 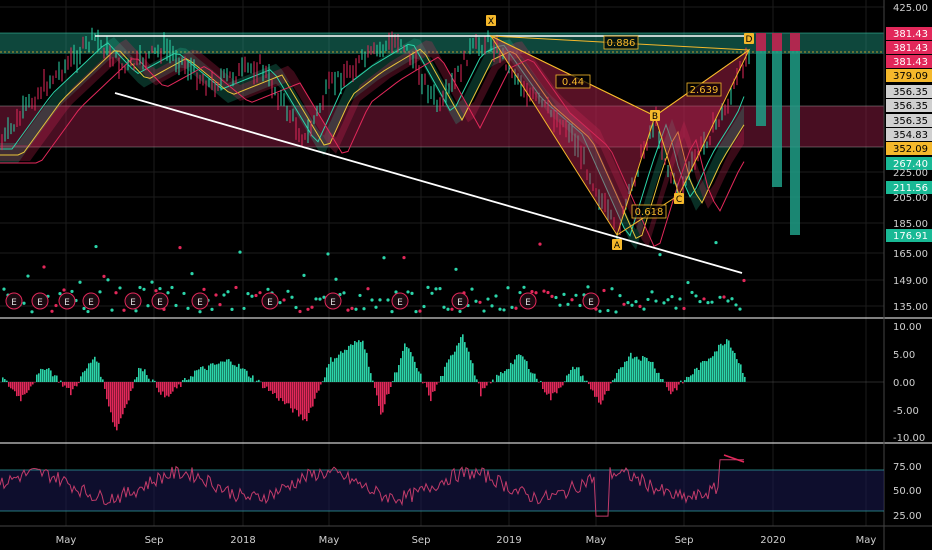 What do you see at coordinates (909, 75) in the screenshot?
I see `price-tag: 379.09` at bounding box center [909, 75].